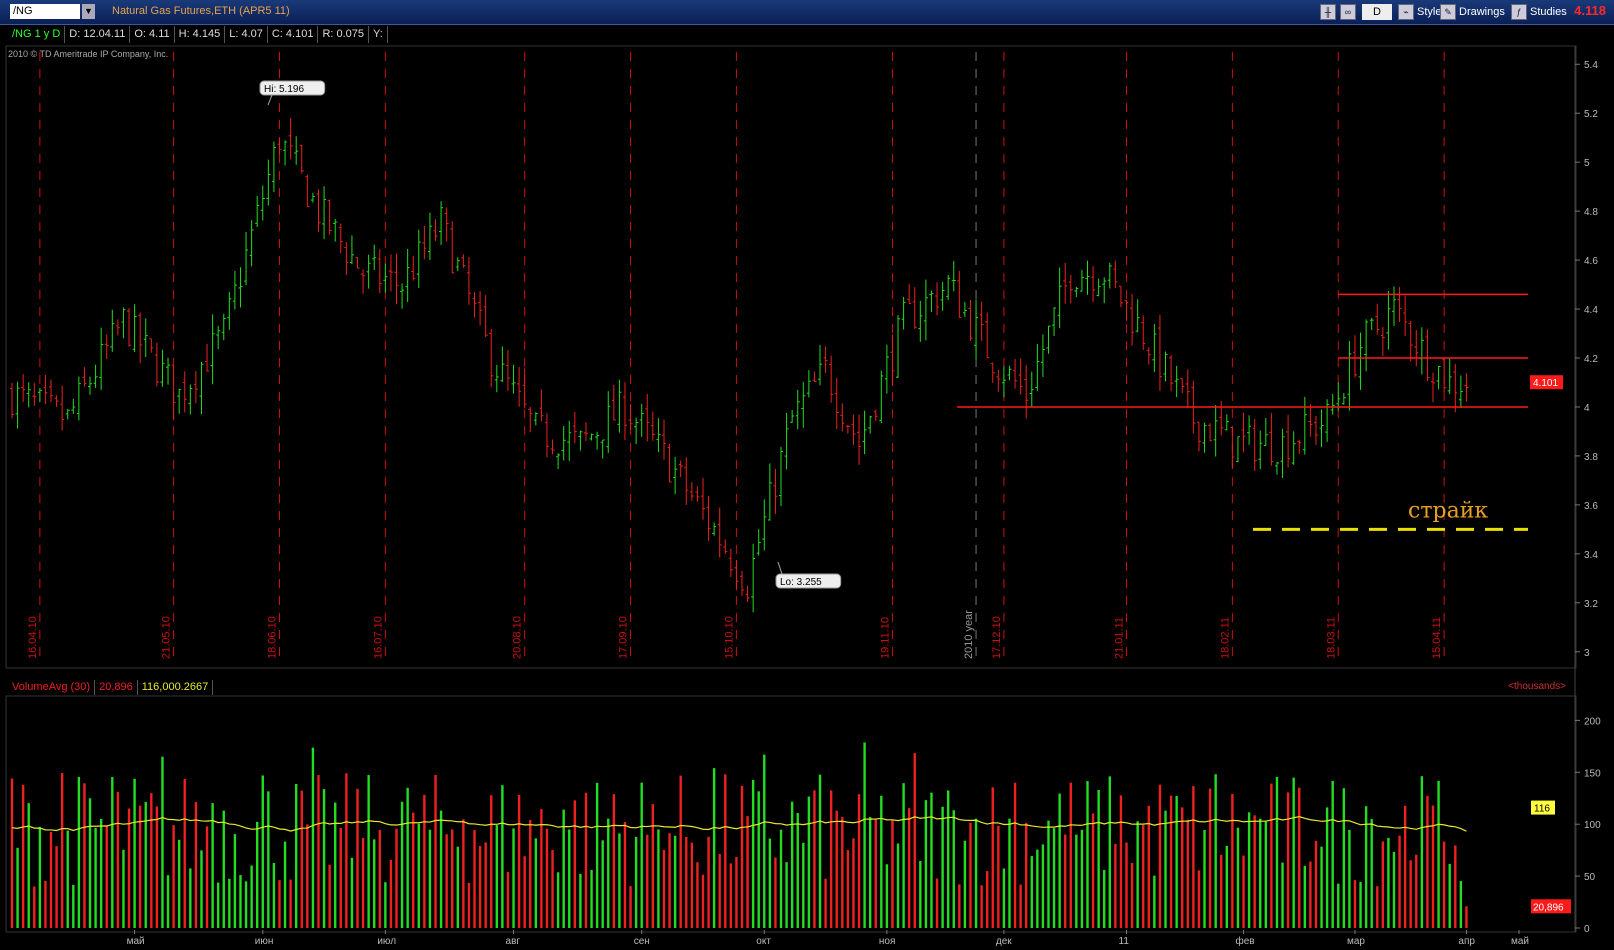  What do you see at coordinates (1331, 638) in the screenshot?
I see `date-marker-label: 18.03.11` at bounding box center [1331, 638].